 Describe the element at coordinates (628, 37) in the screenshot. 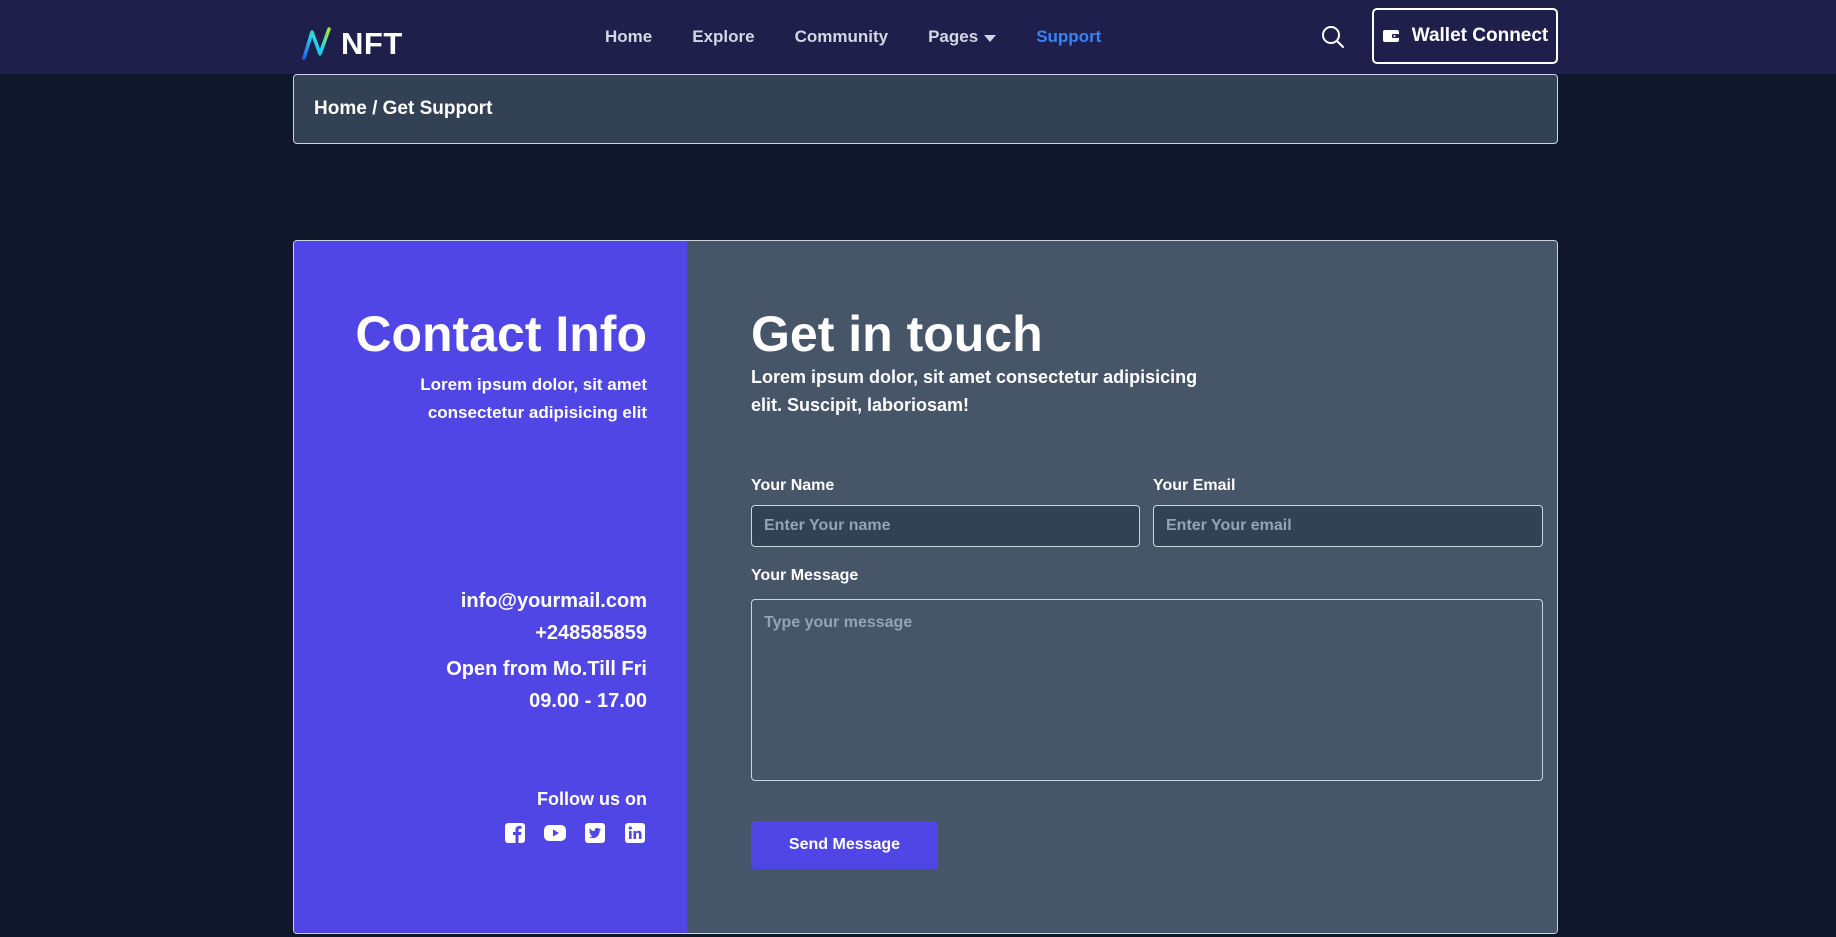

I see `nav-link-home: Home` at that location.